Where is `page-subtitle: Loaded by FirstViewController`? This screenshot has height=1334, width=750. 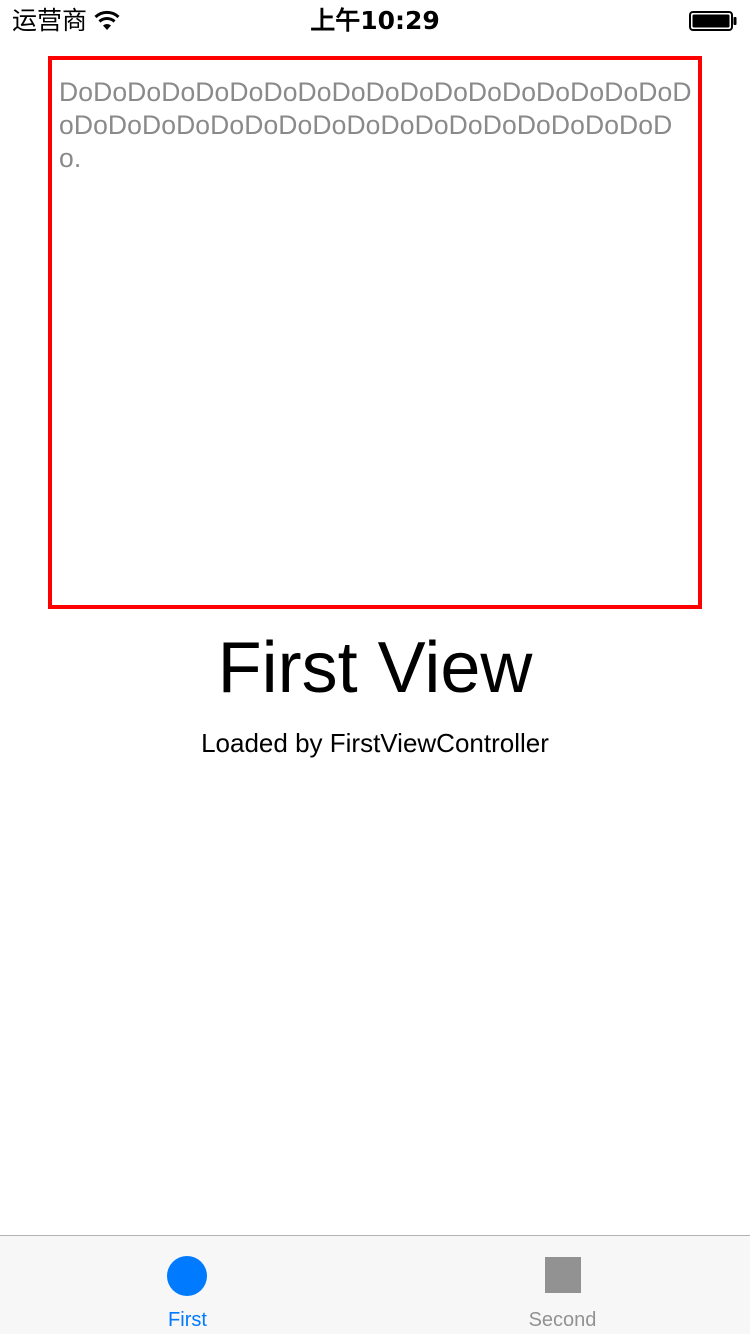 page-subtitle: Loaded by FirstViewController is located at coordinates (375, 743).